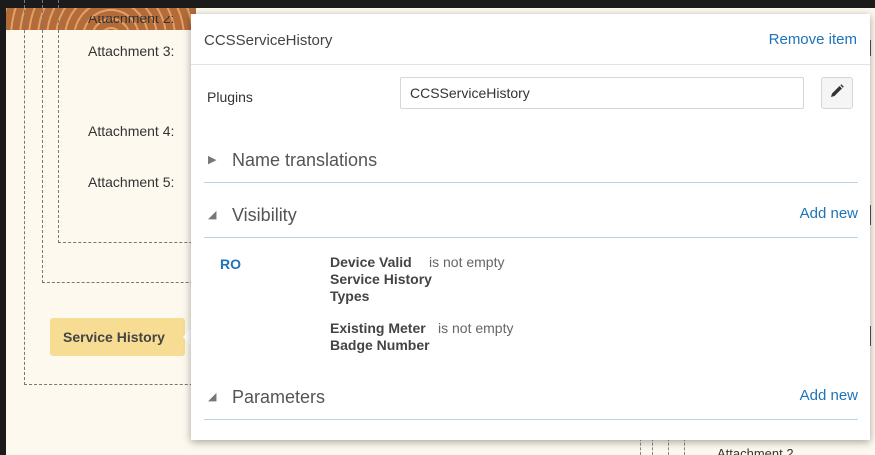 The image size is (875, 455). Describe the element at coordinates (829, 395) in the screenshot. I see `add-parameter-link: Add new` at that location.